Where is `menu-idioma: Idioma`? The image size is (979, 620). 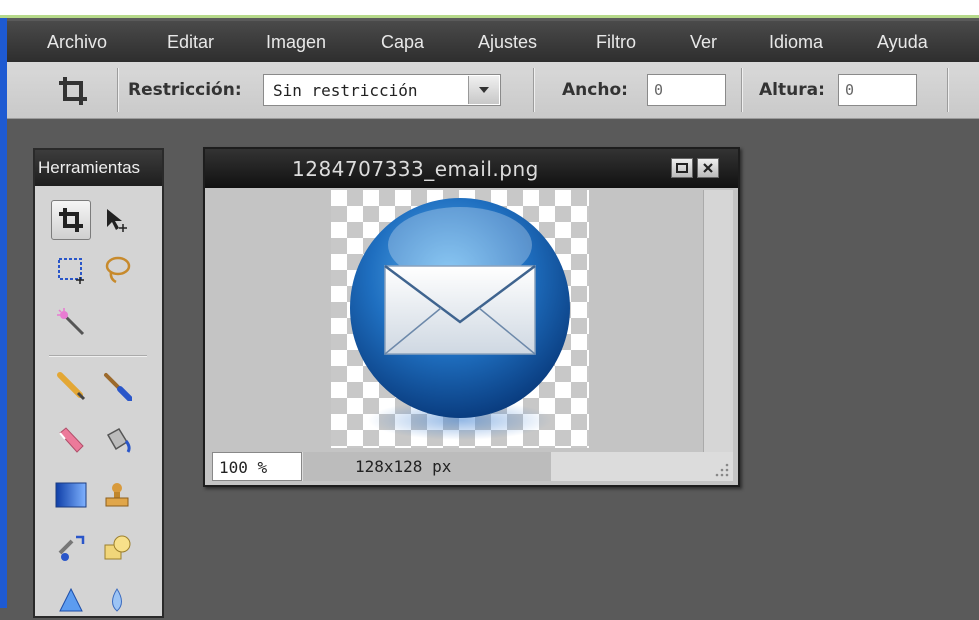
menu-idioma: Idioma is located at coordinates (796, 42).